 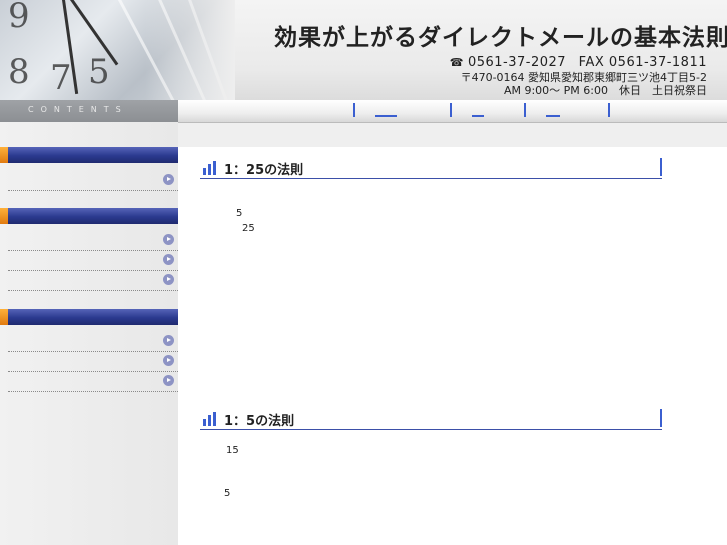 What do you see at coordinates (500, 38) in the screenshot?
I see `site-title: 効果が上がるダイレクトメールの基本法則` at bounding box center [500, 38].